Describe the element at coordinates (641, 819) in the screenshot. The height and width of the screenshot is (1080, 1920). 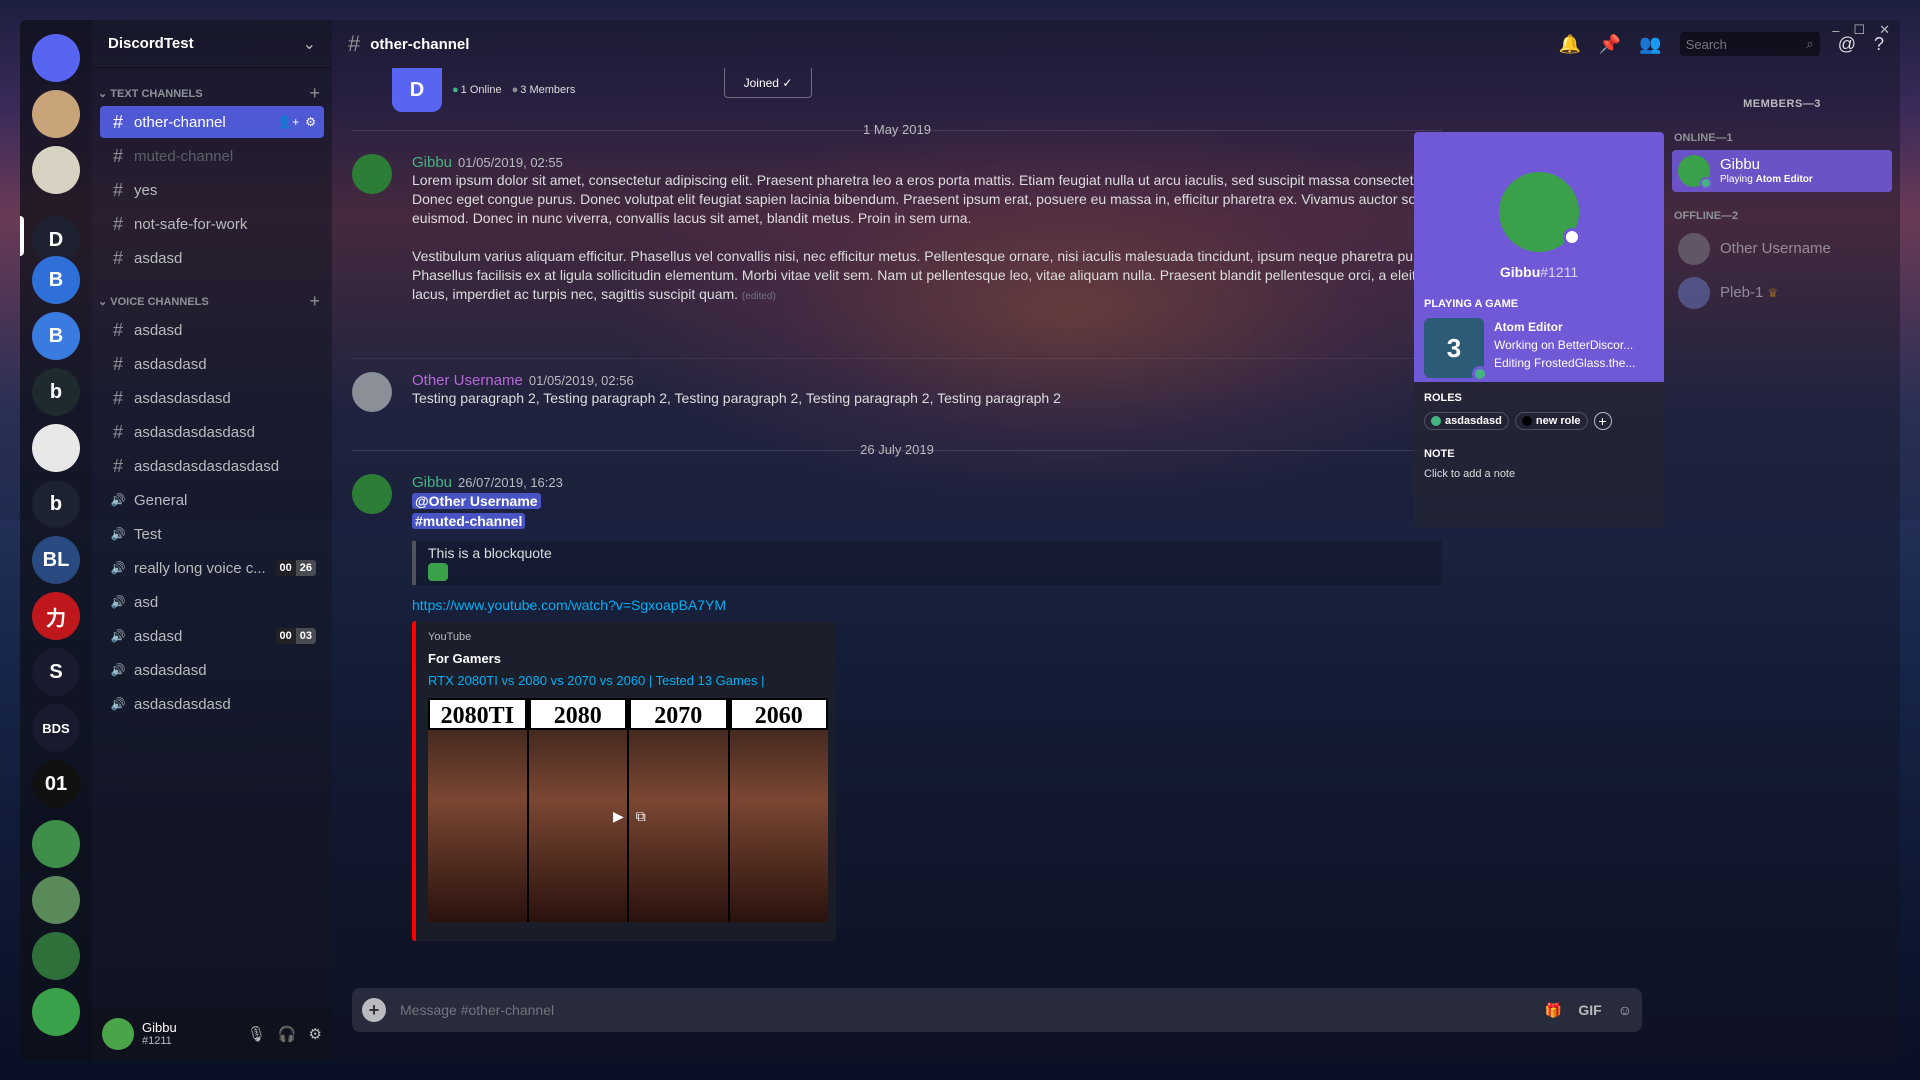
I see `open-external-icon: ⧉` at that location.